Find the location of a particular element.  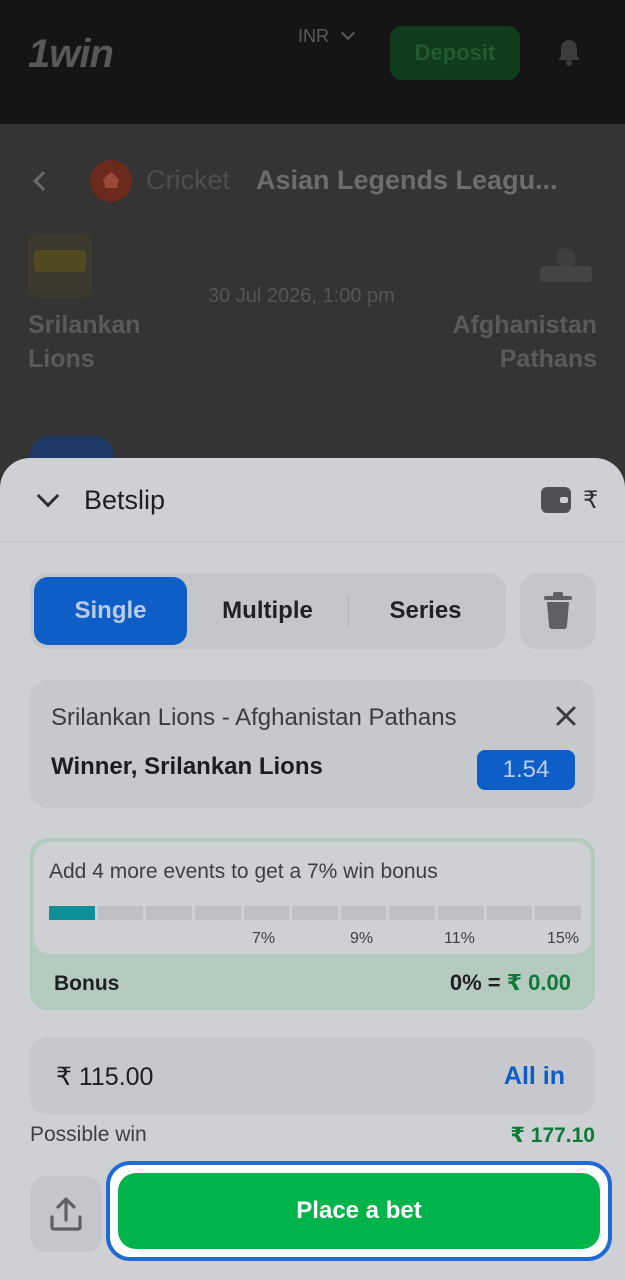

bonus-amount: ₹ 0.00 is located at coordinates (538, 982).